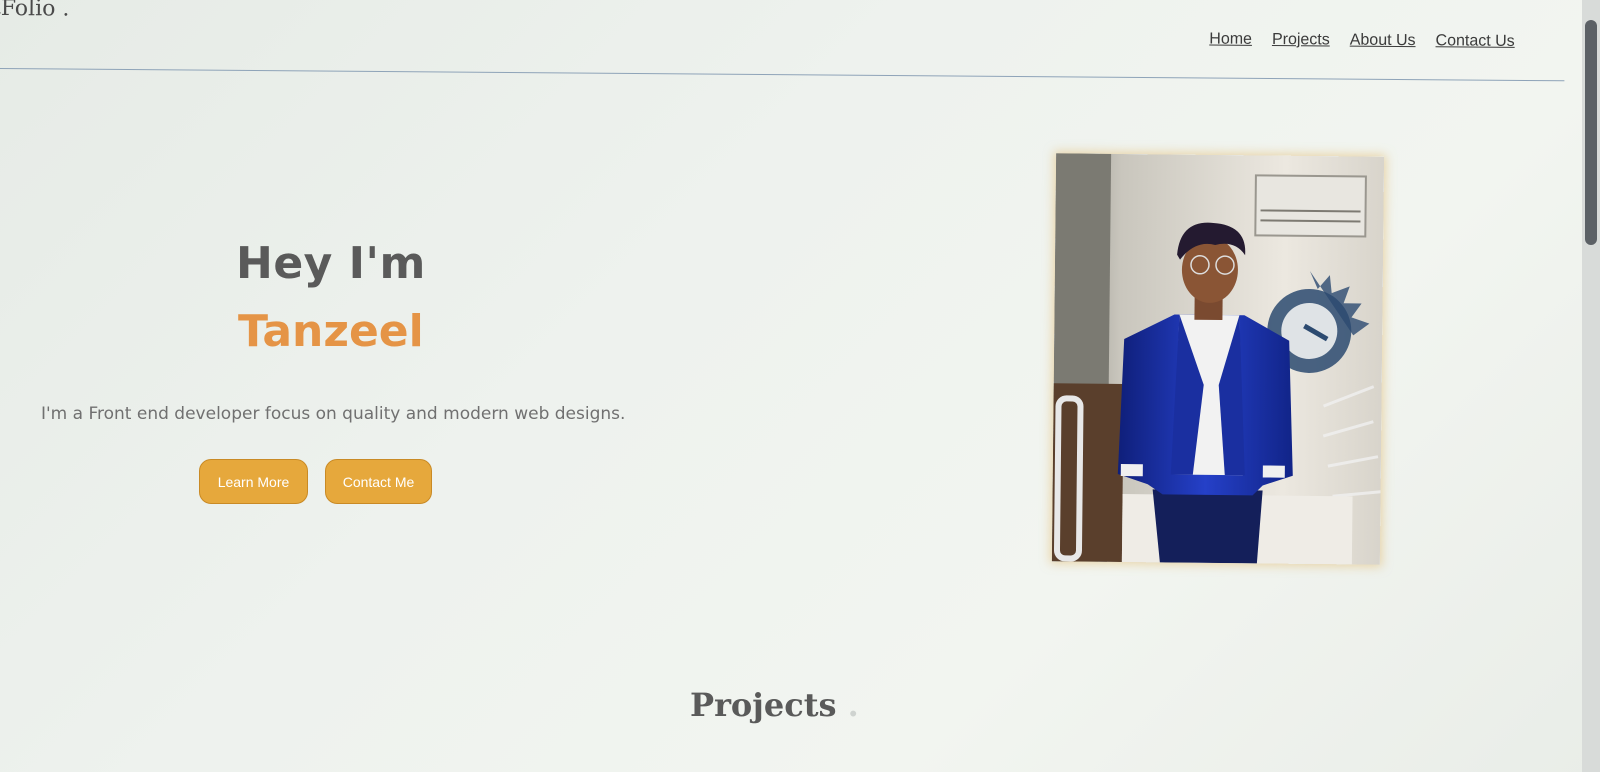  Describe the element at coordinates (1475, 41) in the screenshot. I see `nav-contact-link: Contact Us` at that location.